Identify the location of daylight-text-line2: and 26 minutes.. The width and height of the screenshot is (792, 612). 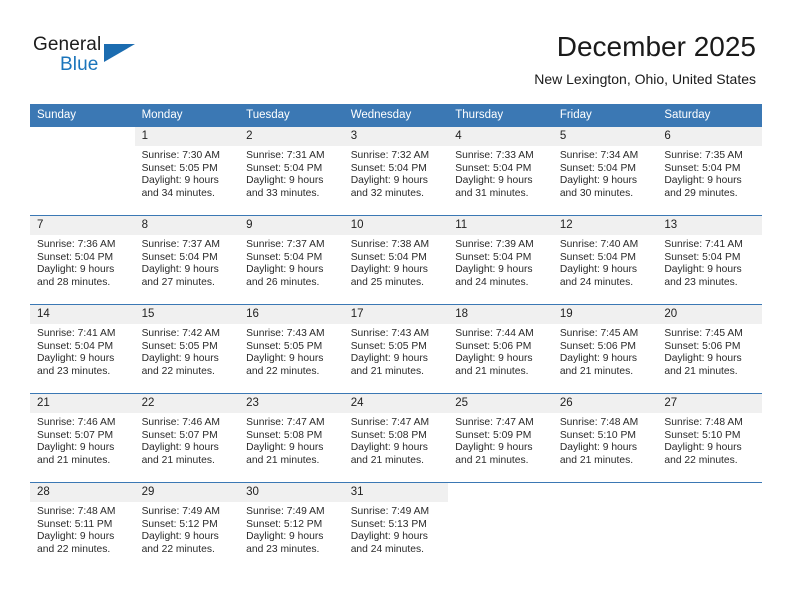
(283, 282).